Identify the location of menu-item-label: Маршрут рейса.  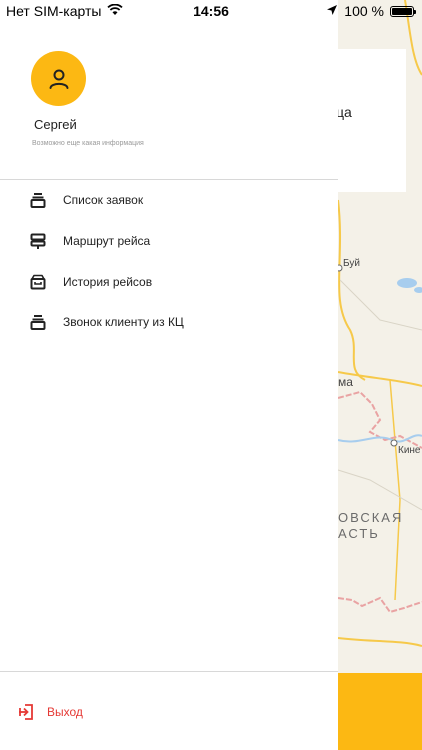
(107, 241).